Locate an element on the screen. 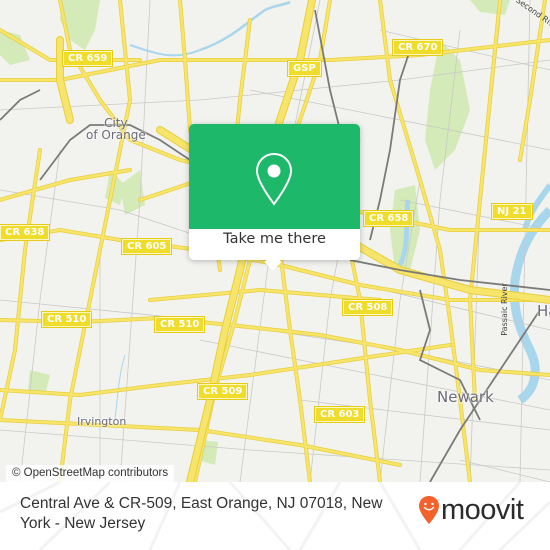  road-shield-cr638: CR 638 is located at coordinates (25, 232).